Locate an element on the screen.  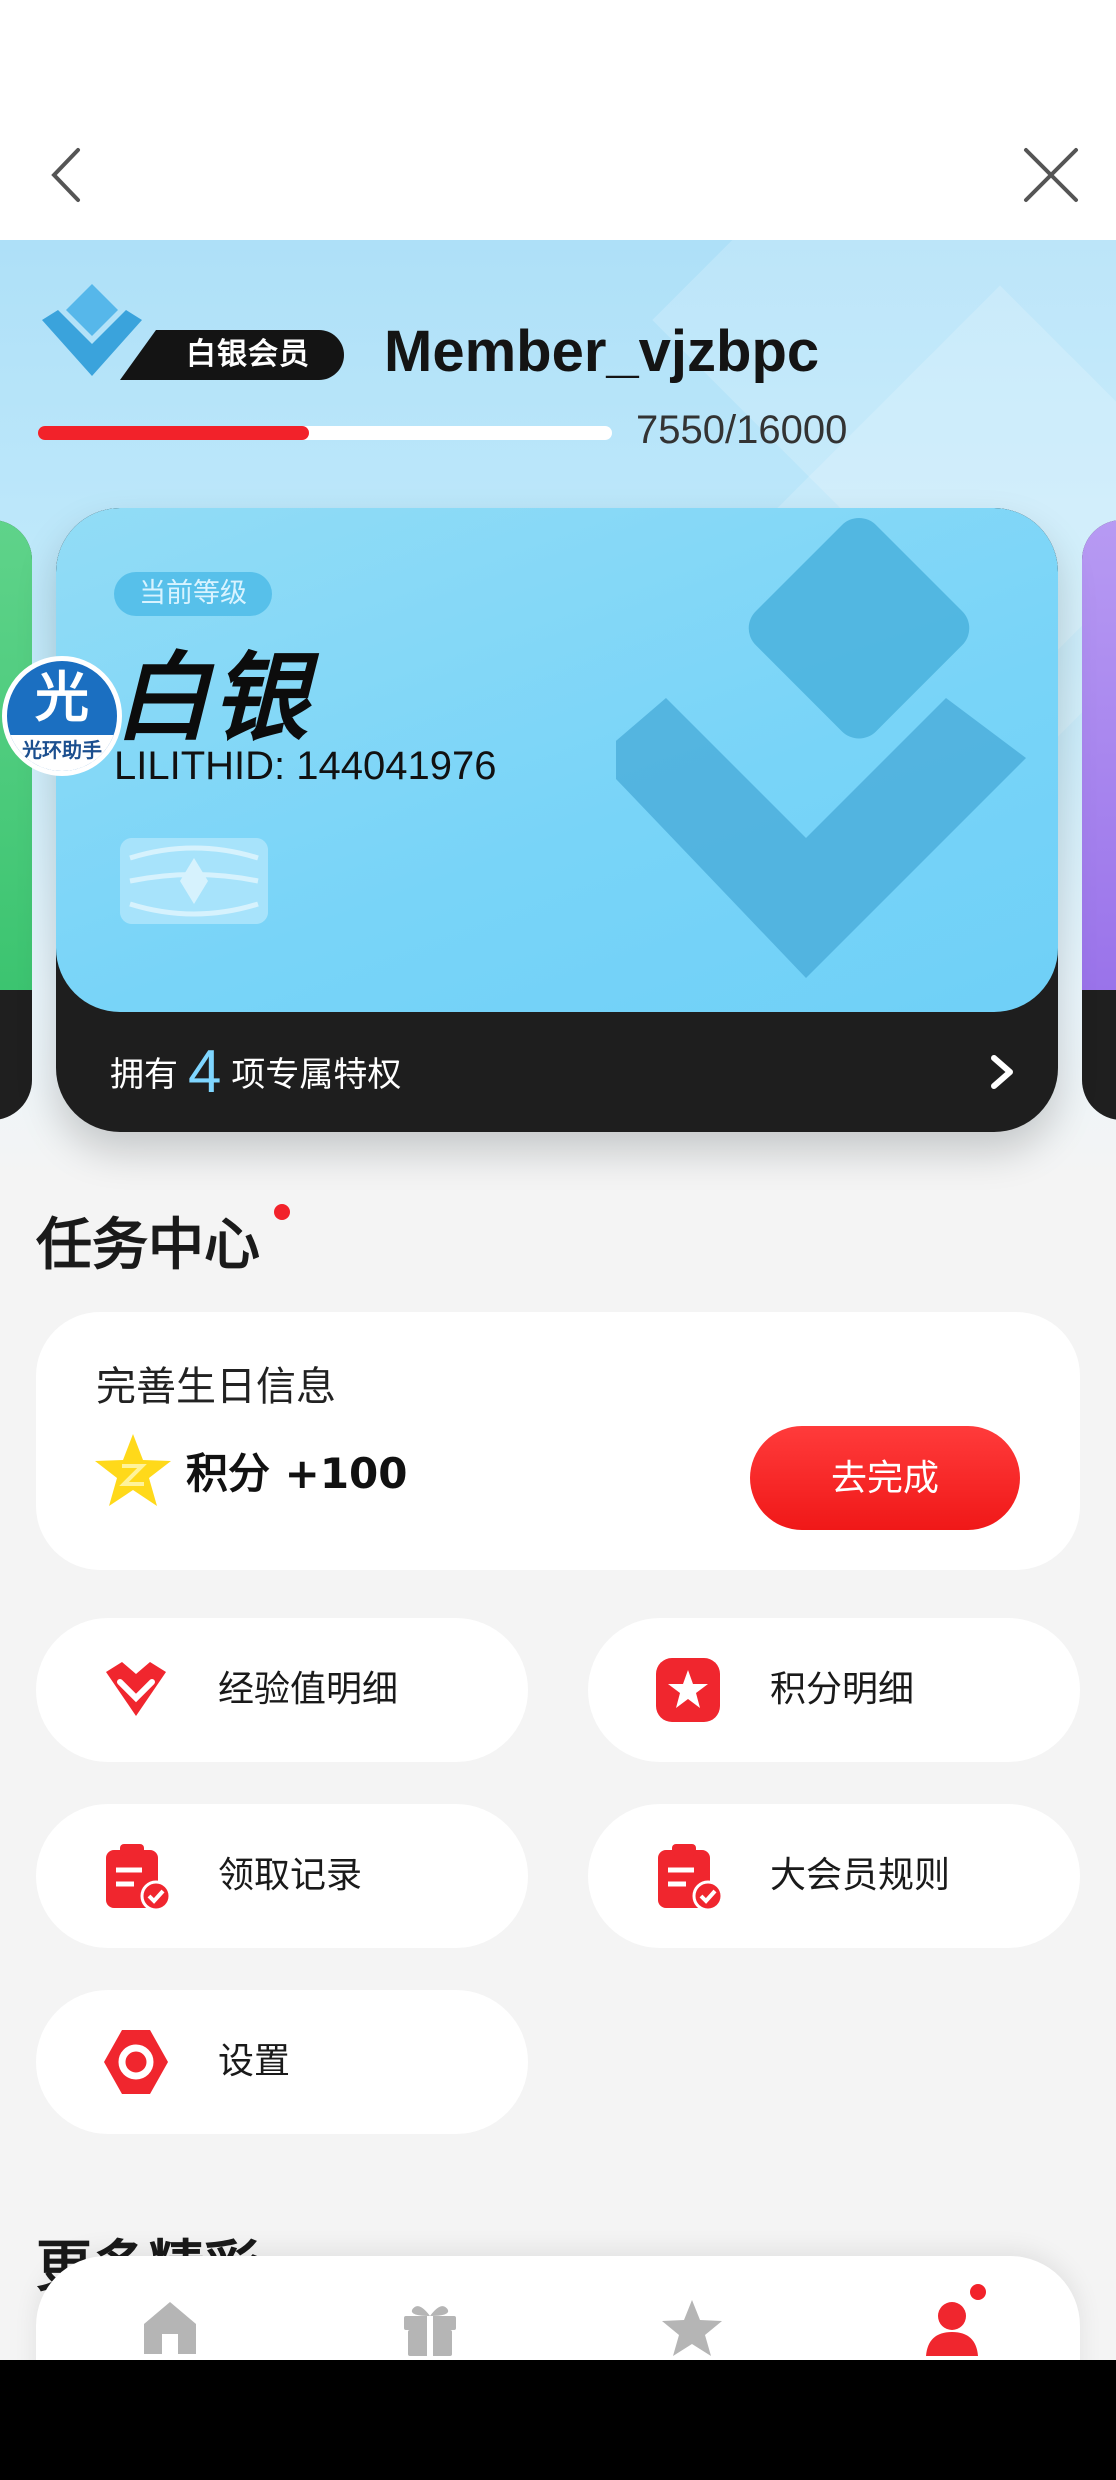
menu-label: 设置 is located at coordinates (254, 2061).